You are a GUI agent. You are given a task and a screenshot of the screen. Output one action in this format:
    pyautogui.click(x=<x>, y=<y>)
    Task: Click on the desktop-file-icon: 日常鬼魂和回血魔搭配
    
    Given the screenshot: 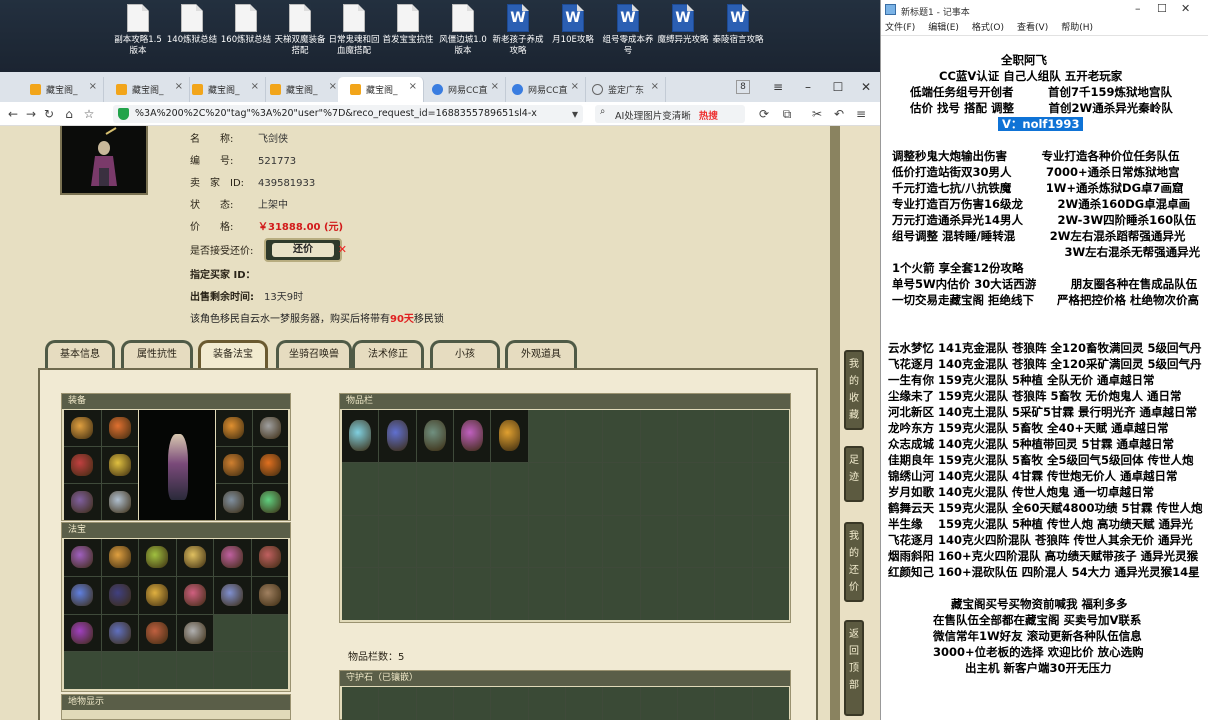 What is the action you would take?
    pyautogui.click(x=354, y=37)
    